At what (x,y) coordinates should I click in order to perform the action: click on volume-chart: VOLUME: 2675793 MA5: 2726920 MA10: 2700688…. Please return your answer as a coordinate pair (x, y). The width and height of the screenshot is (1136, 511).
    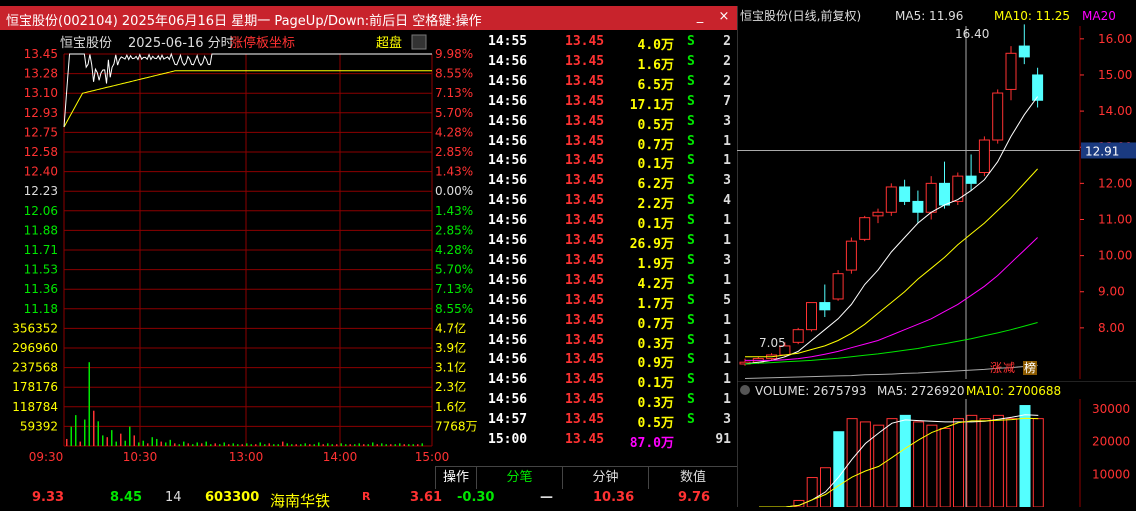
    Looking at the image, I should click on (936, 444).